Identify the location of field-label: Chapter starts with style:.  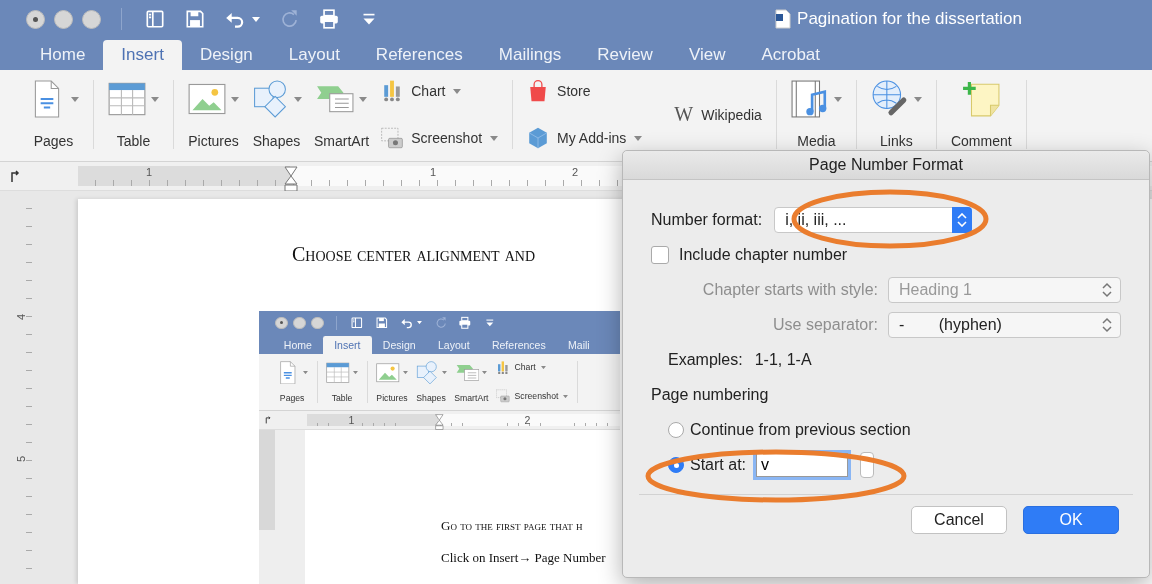
(789, 290).